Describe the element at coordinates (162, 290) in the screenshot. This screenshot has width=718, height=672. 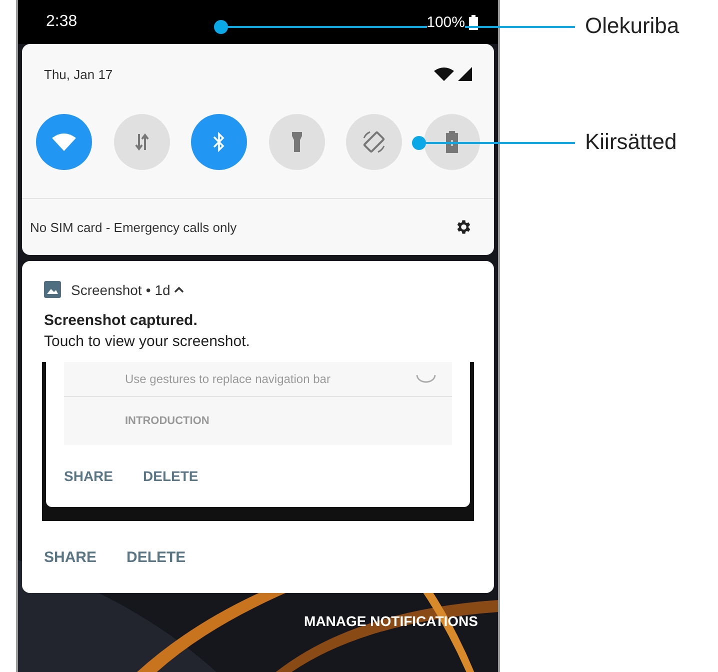
I see `notification-age: 1d` at that location.